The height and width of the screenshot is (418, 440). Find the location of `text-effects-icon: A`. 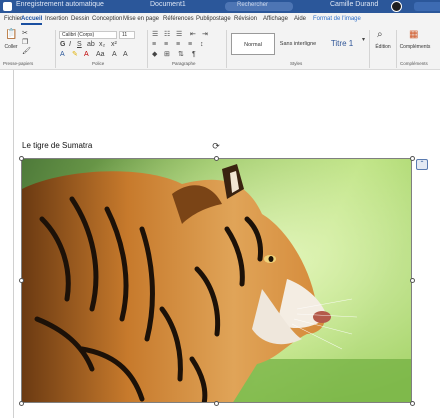

text-effects-icon: A is located at coordinates (62, 55).